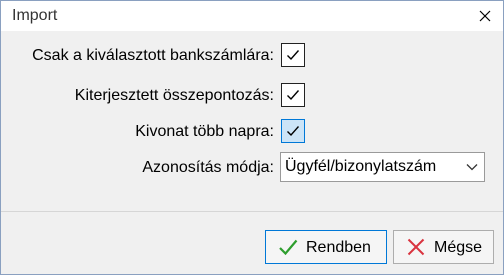 The width and height of the screenshot is (504, 275). I want to click on close-icon, so click(485, 16).